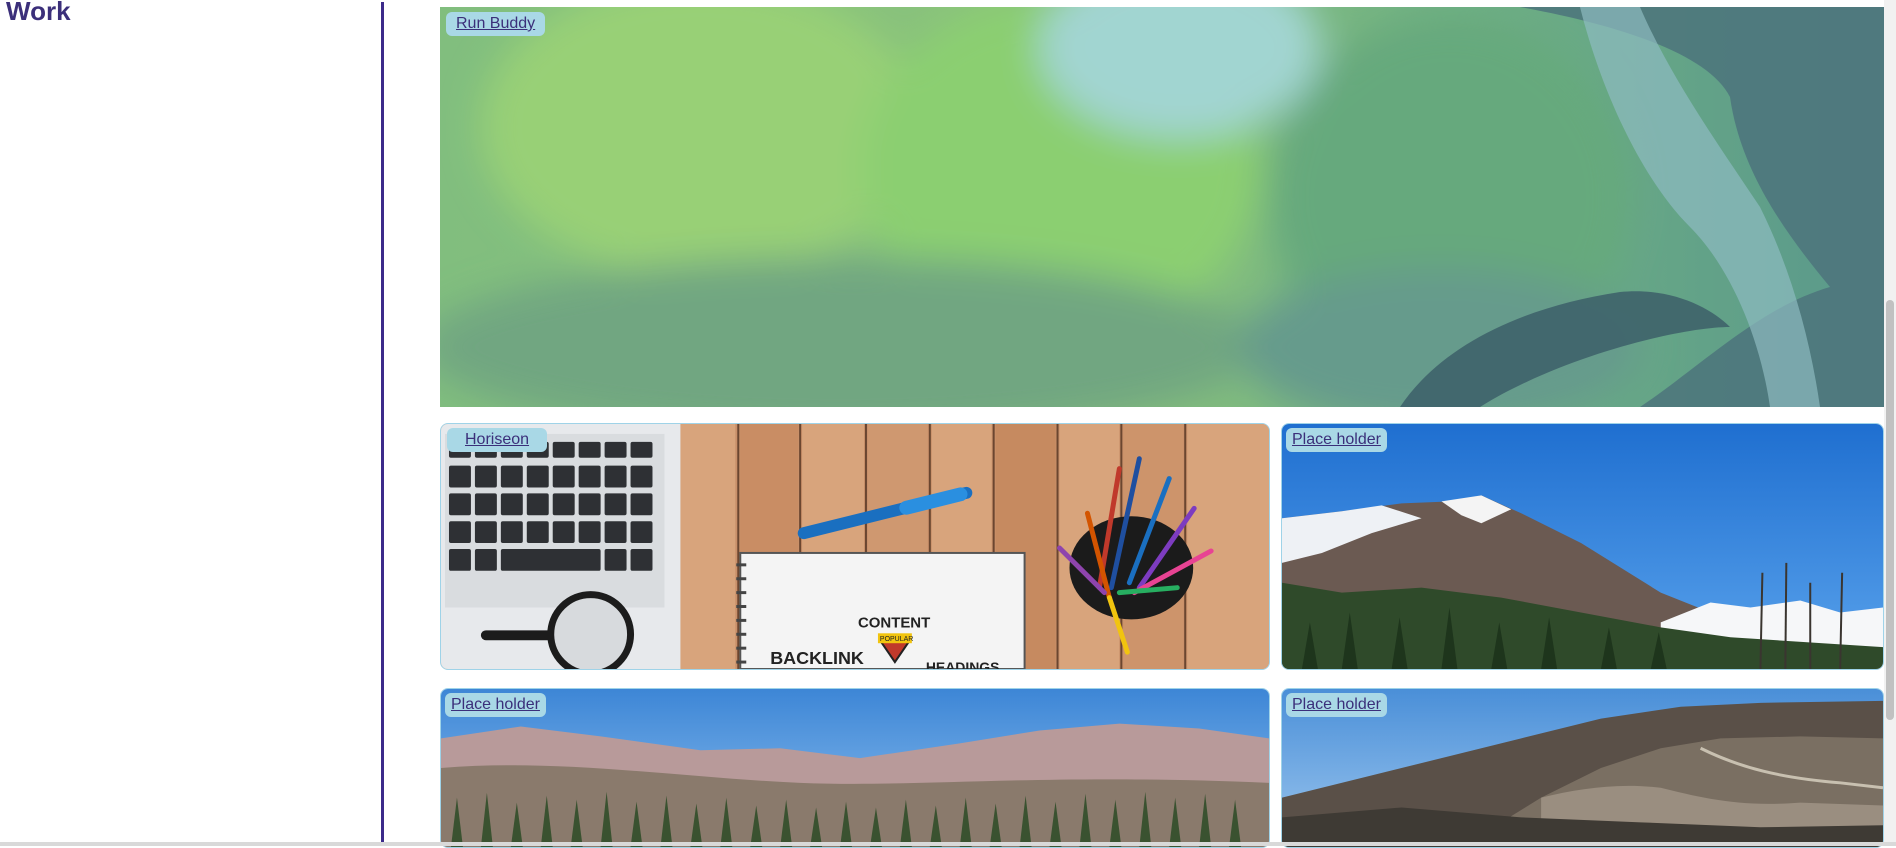 The height and width of the screenshot is (848, 1896). Describe the element at coordinates (894, 622) in the screenshot. I see `horiseon-image-text-content: CONTENT` at that location.